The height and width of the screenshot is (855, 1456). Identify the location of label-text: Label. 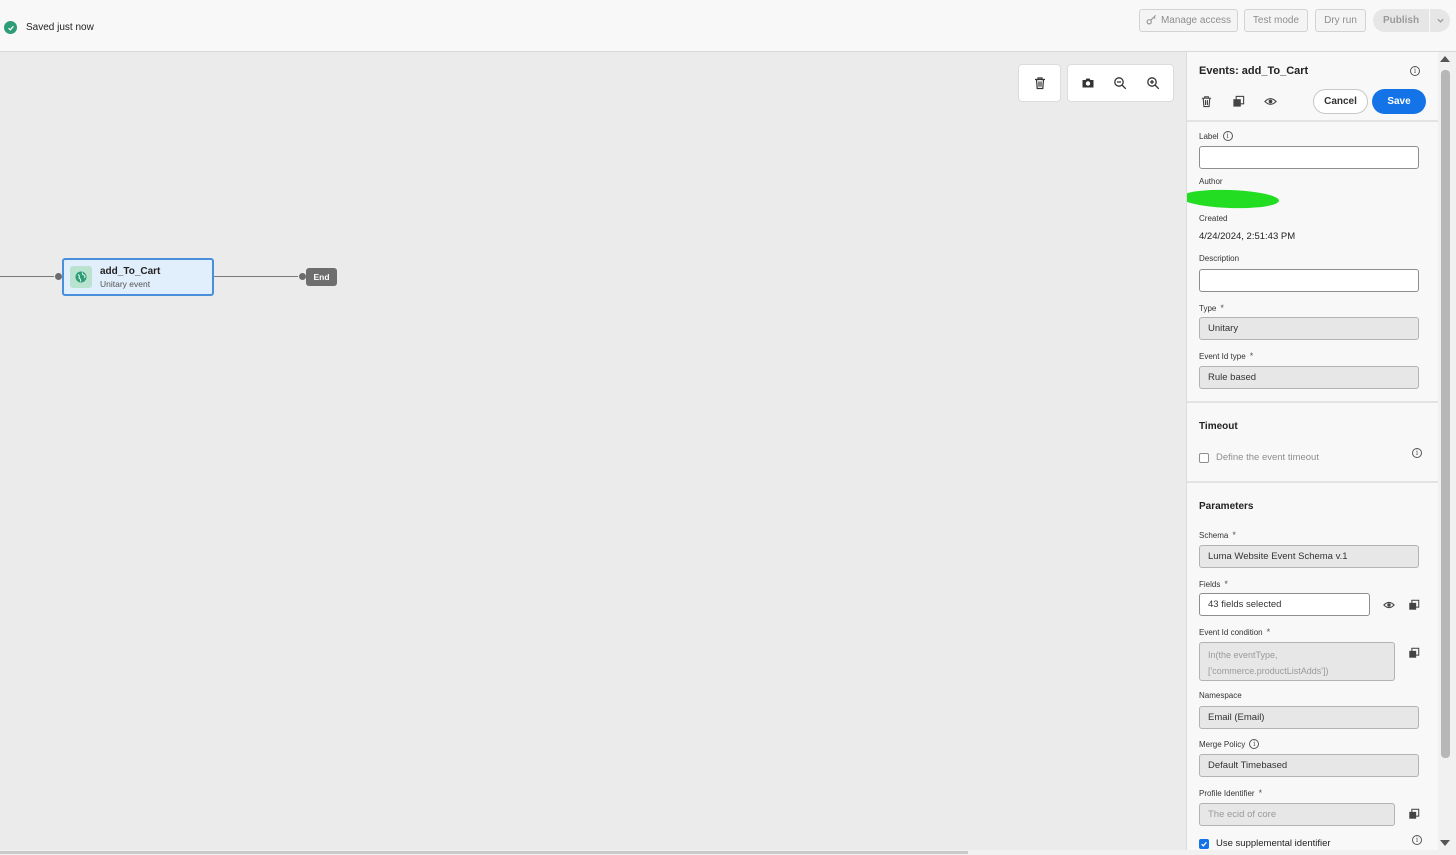
(1209, 136).